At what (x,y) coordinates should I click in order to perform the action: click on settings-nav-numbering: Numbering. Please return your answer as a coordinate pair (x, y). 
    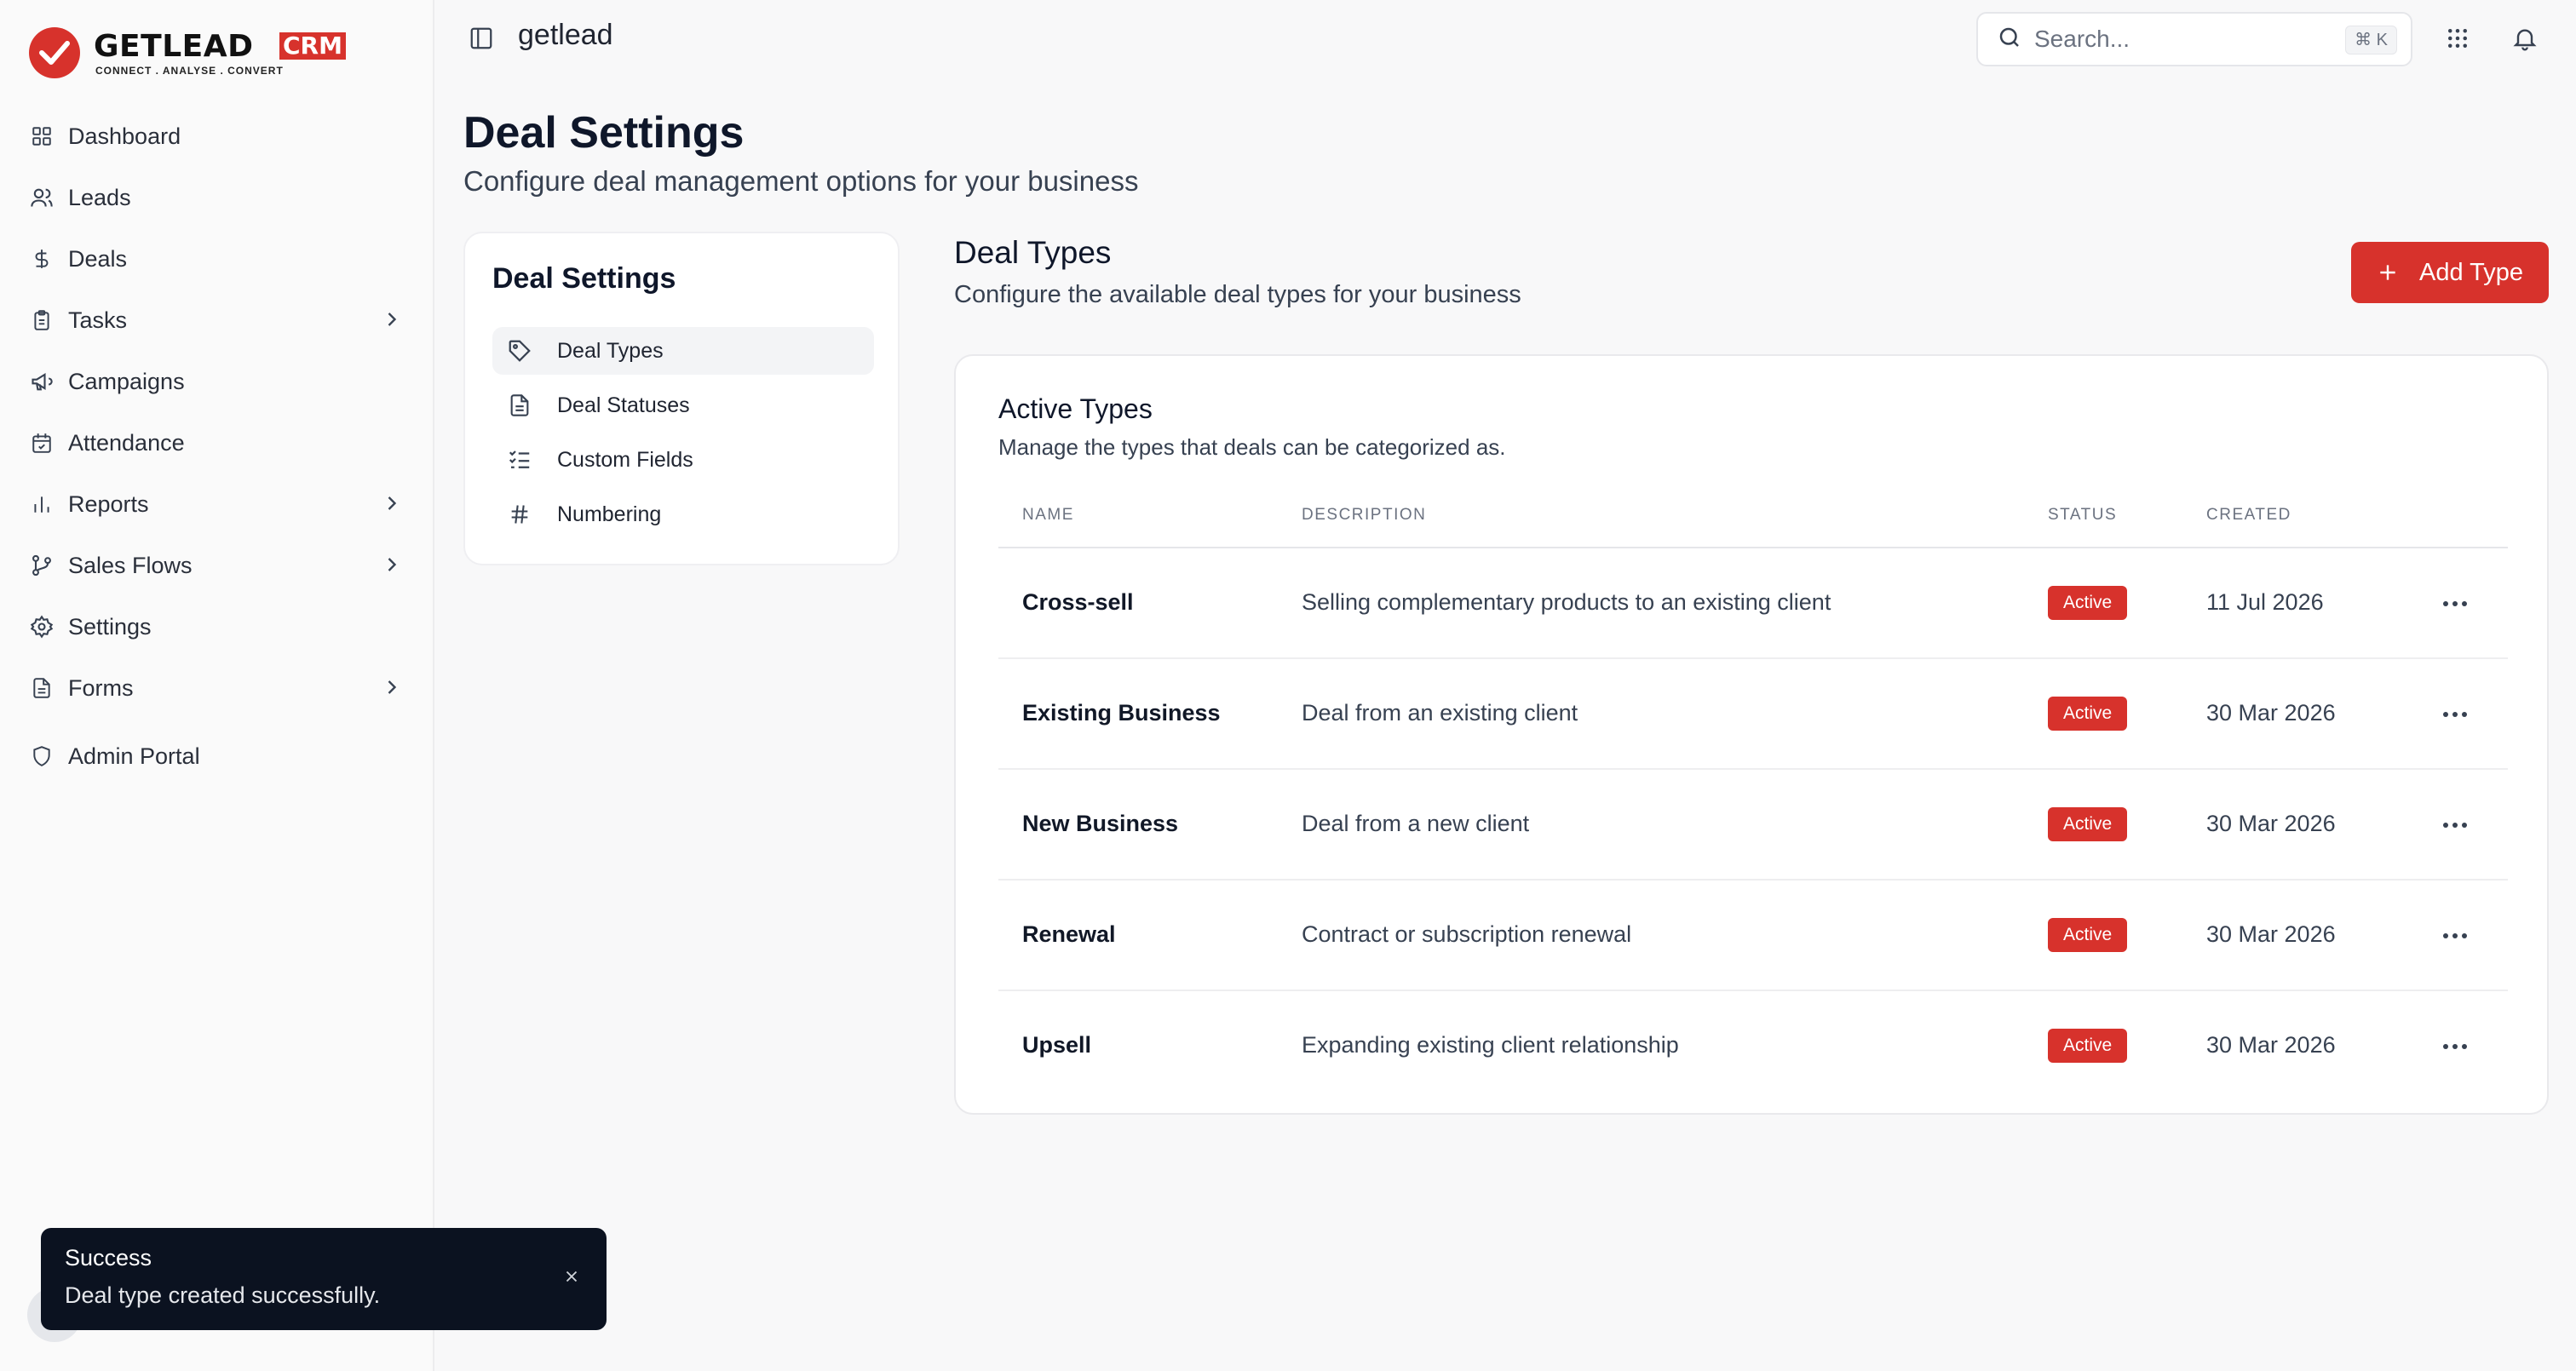
    Looking at the image, I should click on (683, 514).